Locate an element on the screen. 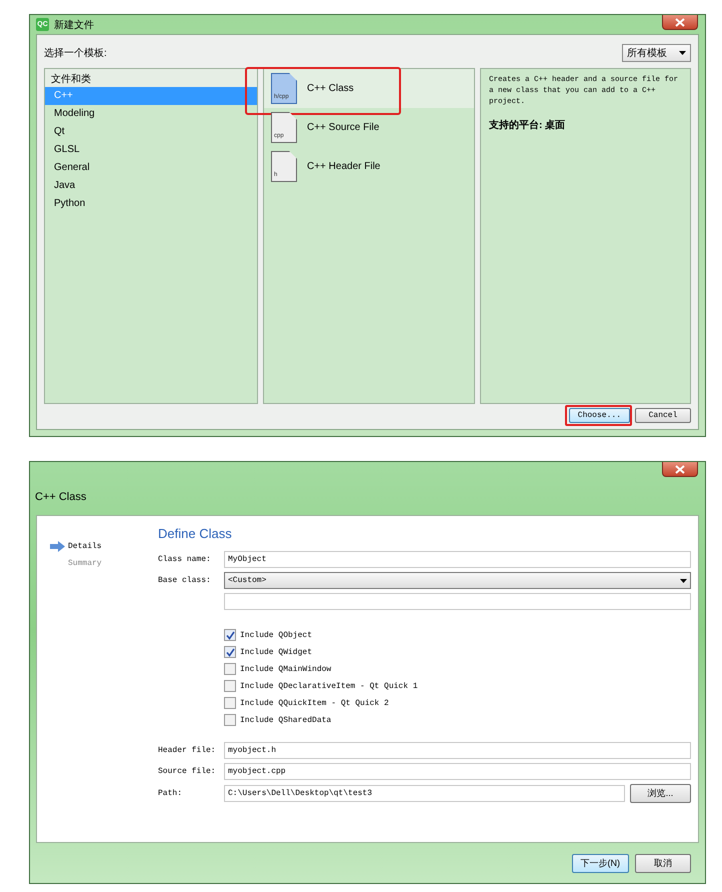 Image resolution: width=722 pixels, height=892 pixels. dialog-button: 下一步(N) is located at coordinates (600, 863).